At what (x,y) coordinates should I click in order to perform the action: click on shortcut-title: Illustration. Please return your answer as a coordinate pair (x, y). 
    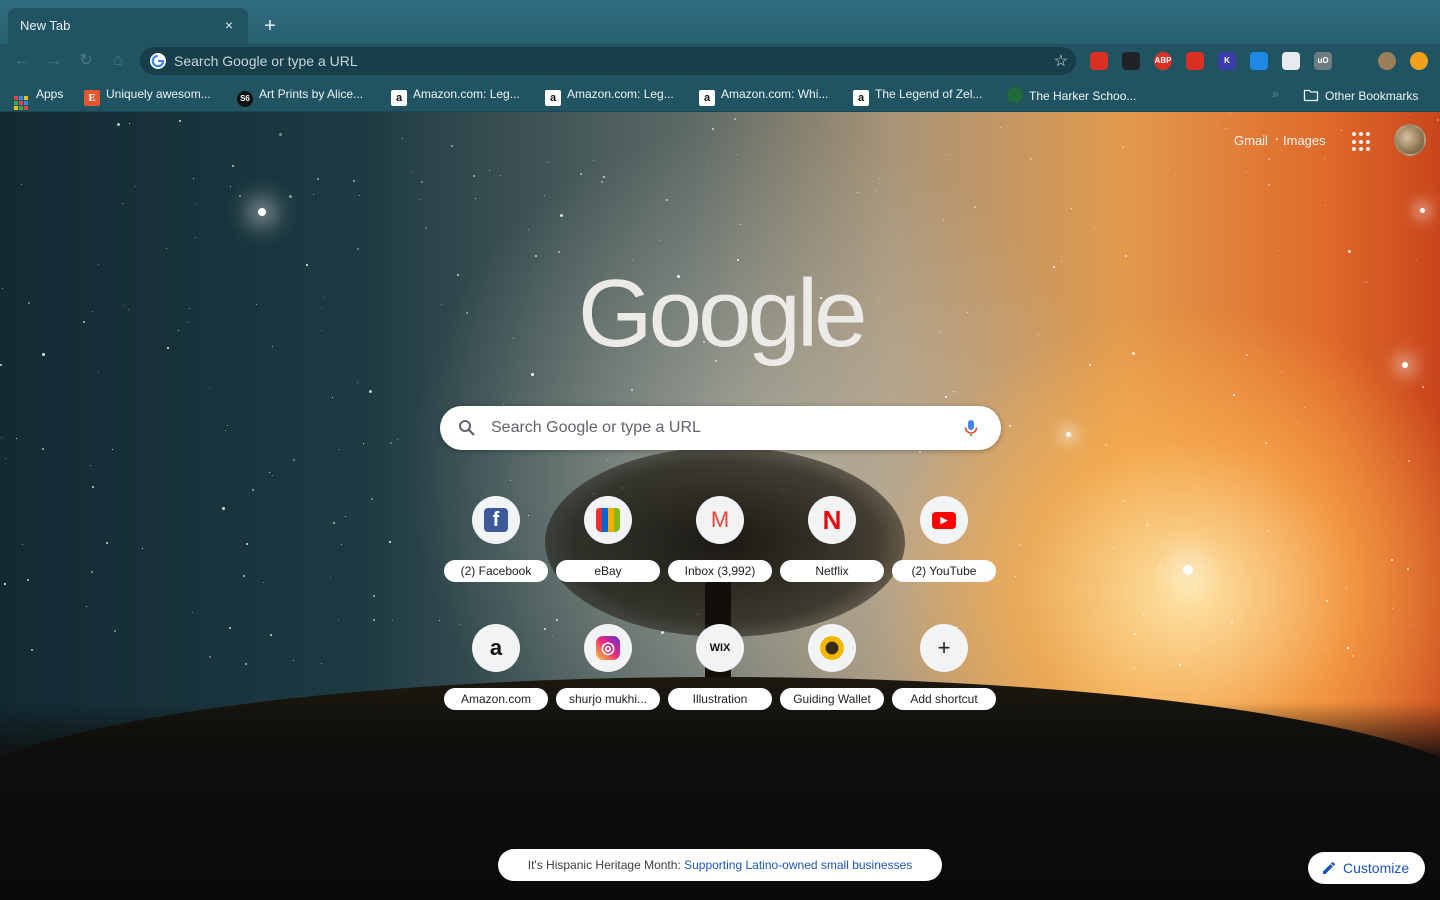
    Looking at the image, I should click on (720, 699).